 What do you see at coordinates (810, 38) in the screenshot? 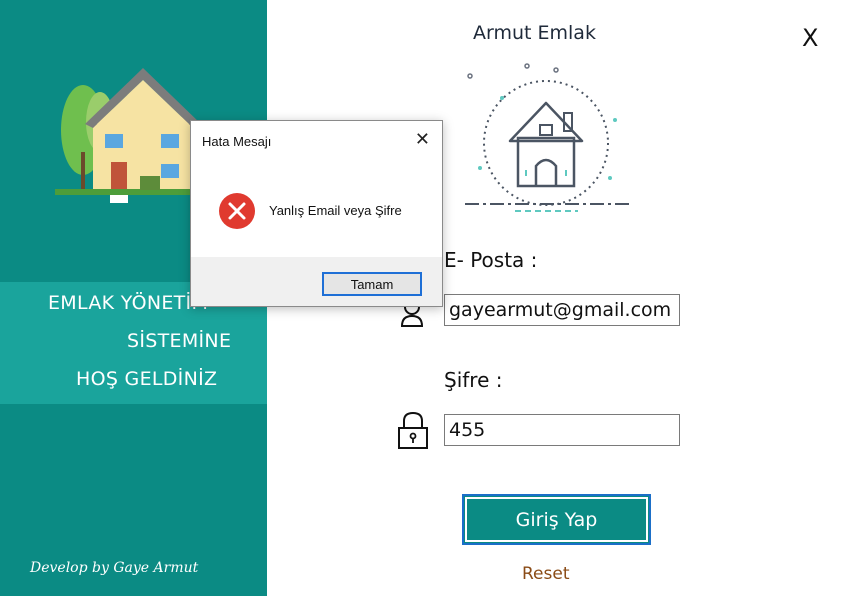
I see `close-button: X` at bounding box center [810, 38].